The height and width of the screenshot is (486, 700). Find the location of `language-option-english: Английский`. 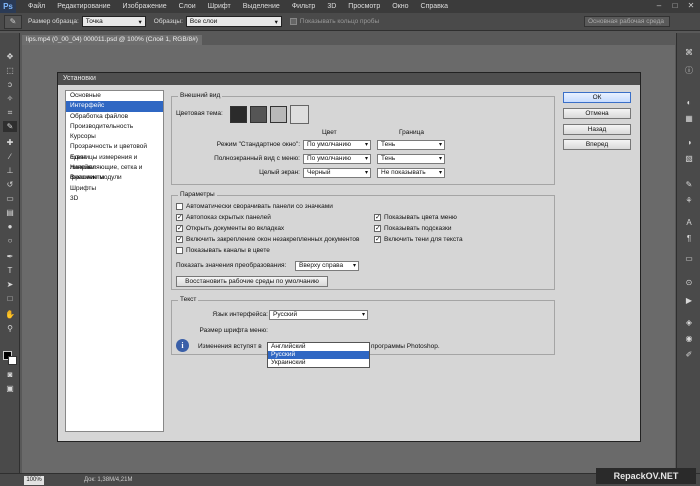

language-option-english: Английский is located at coordinates (318, 347).